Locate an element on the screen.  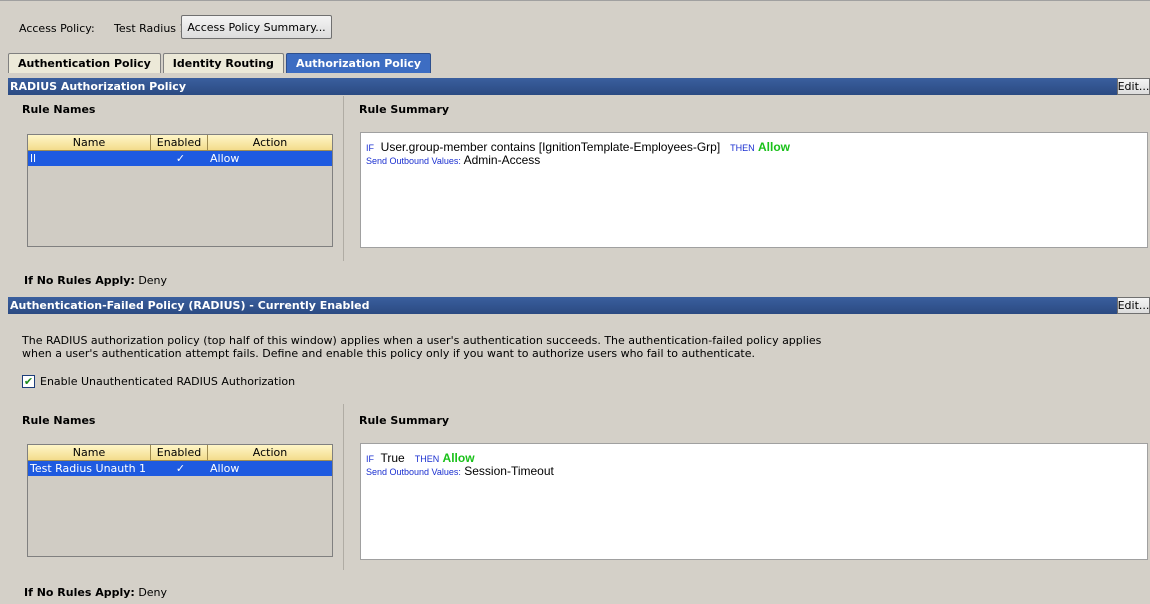
access-policy-label: Access Policy: is located at coordinates (57, 28).